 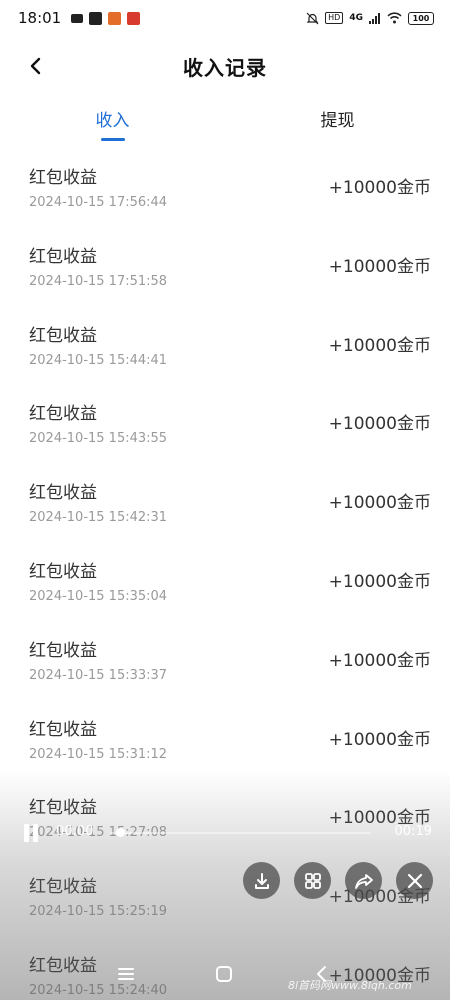 I want to click on download-icon, so click(x=261, y=880).